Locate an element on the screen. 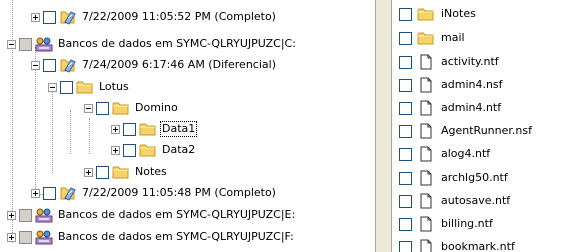  tree-item-folder-lotus: Lotus is located at coordinates (89, 87).